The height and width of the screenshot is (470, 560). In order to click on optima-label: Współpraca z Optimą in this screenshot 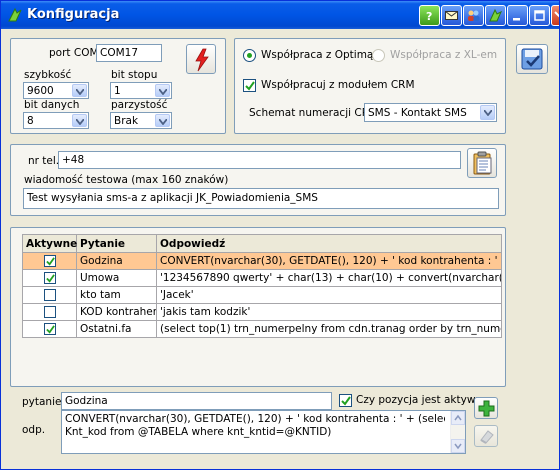, I will do `click(317, 55)`.